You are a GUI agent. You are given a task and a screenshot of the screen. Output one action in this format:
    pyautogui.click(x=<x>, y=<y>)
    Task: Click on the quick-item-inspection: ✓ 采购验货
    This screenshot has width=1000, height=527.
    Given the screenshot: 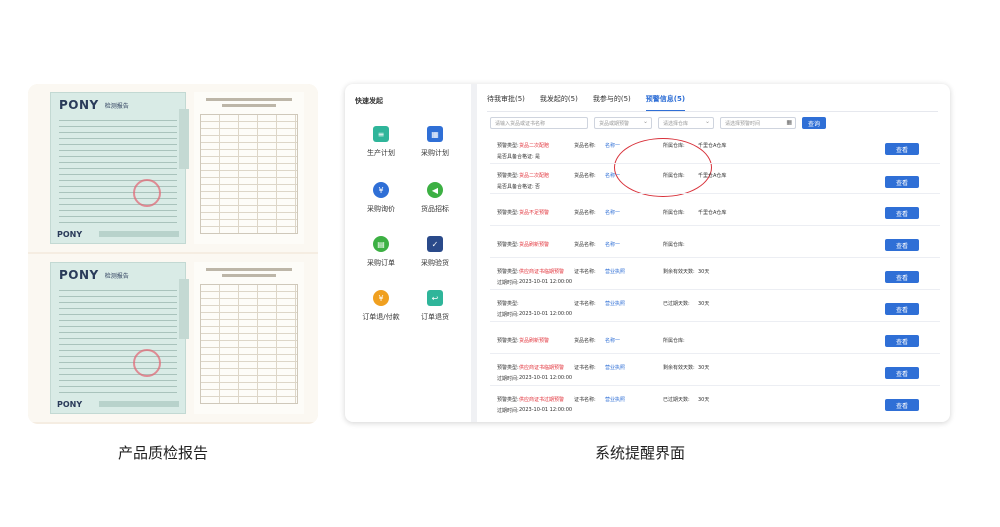 What is the action you would take?
    pyautogui.click(x=435, y=252)
    